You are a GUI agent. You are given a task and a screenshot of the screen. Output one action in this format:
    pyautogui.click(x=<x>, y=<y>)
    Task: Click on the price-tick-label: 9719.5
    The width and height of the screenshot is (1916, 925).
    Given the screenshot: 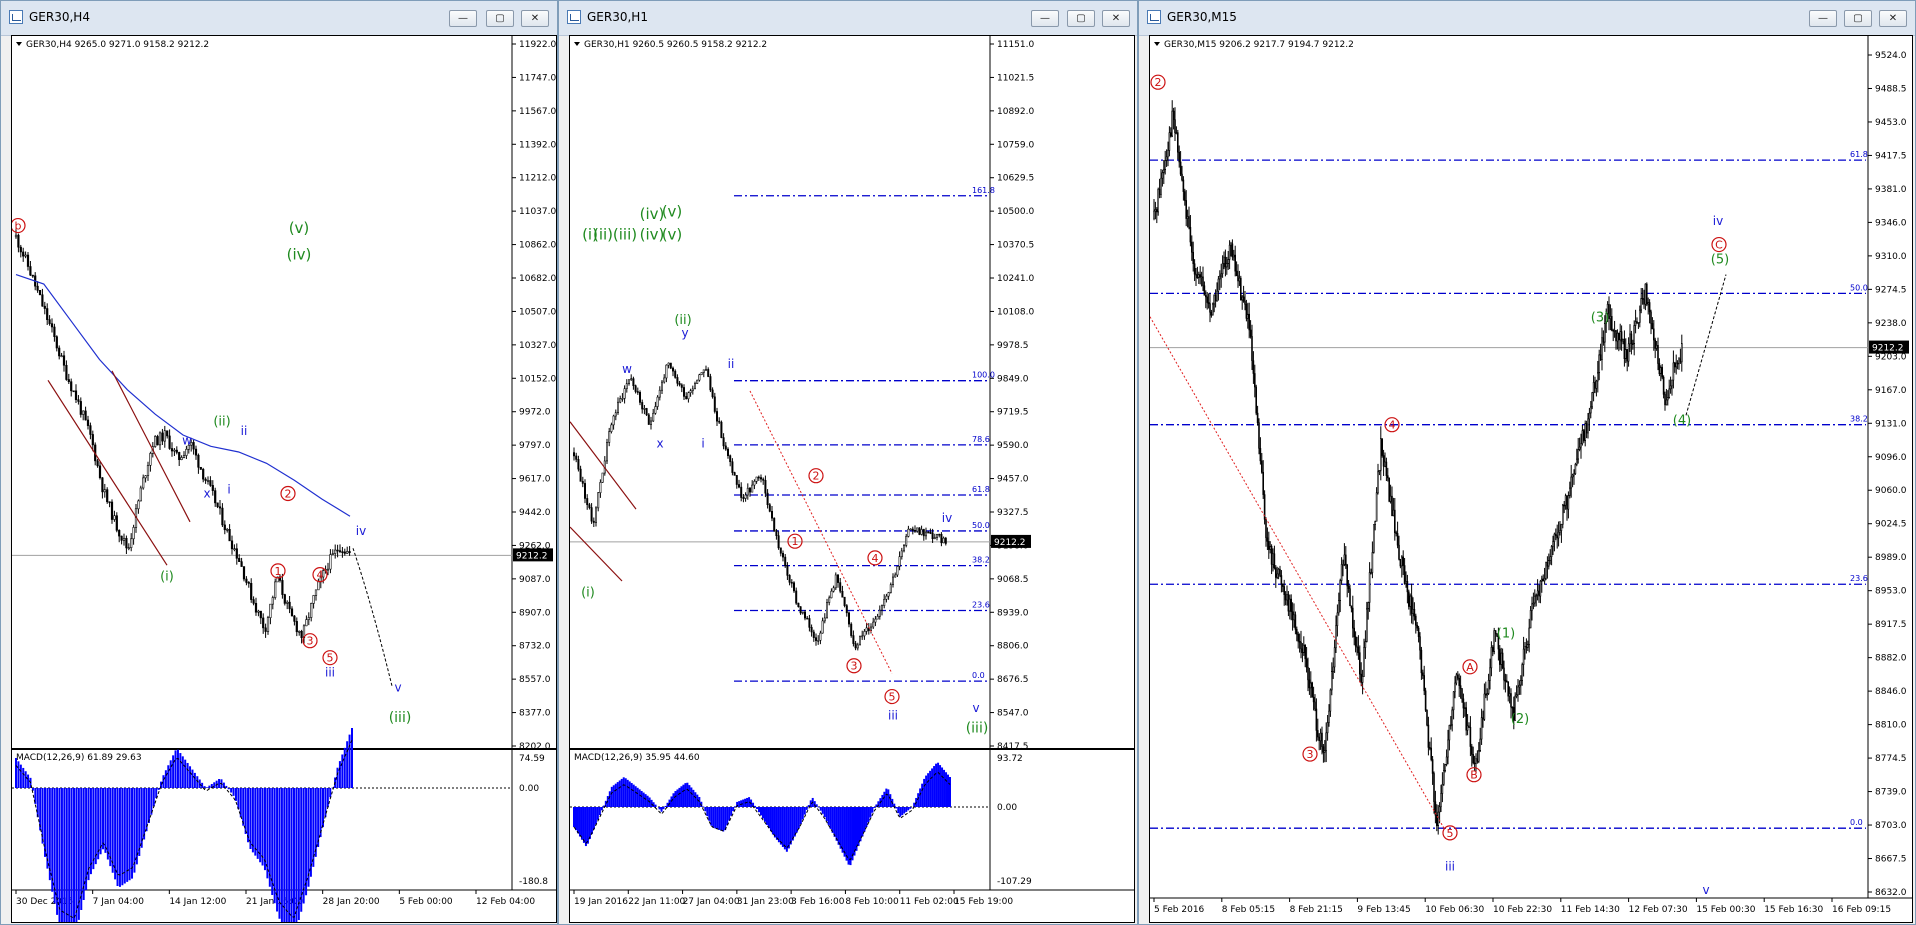 What is the action you would take?
    pyautogui.click(x=1013, y=413)
    